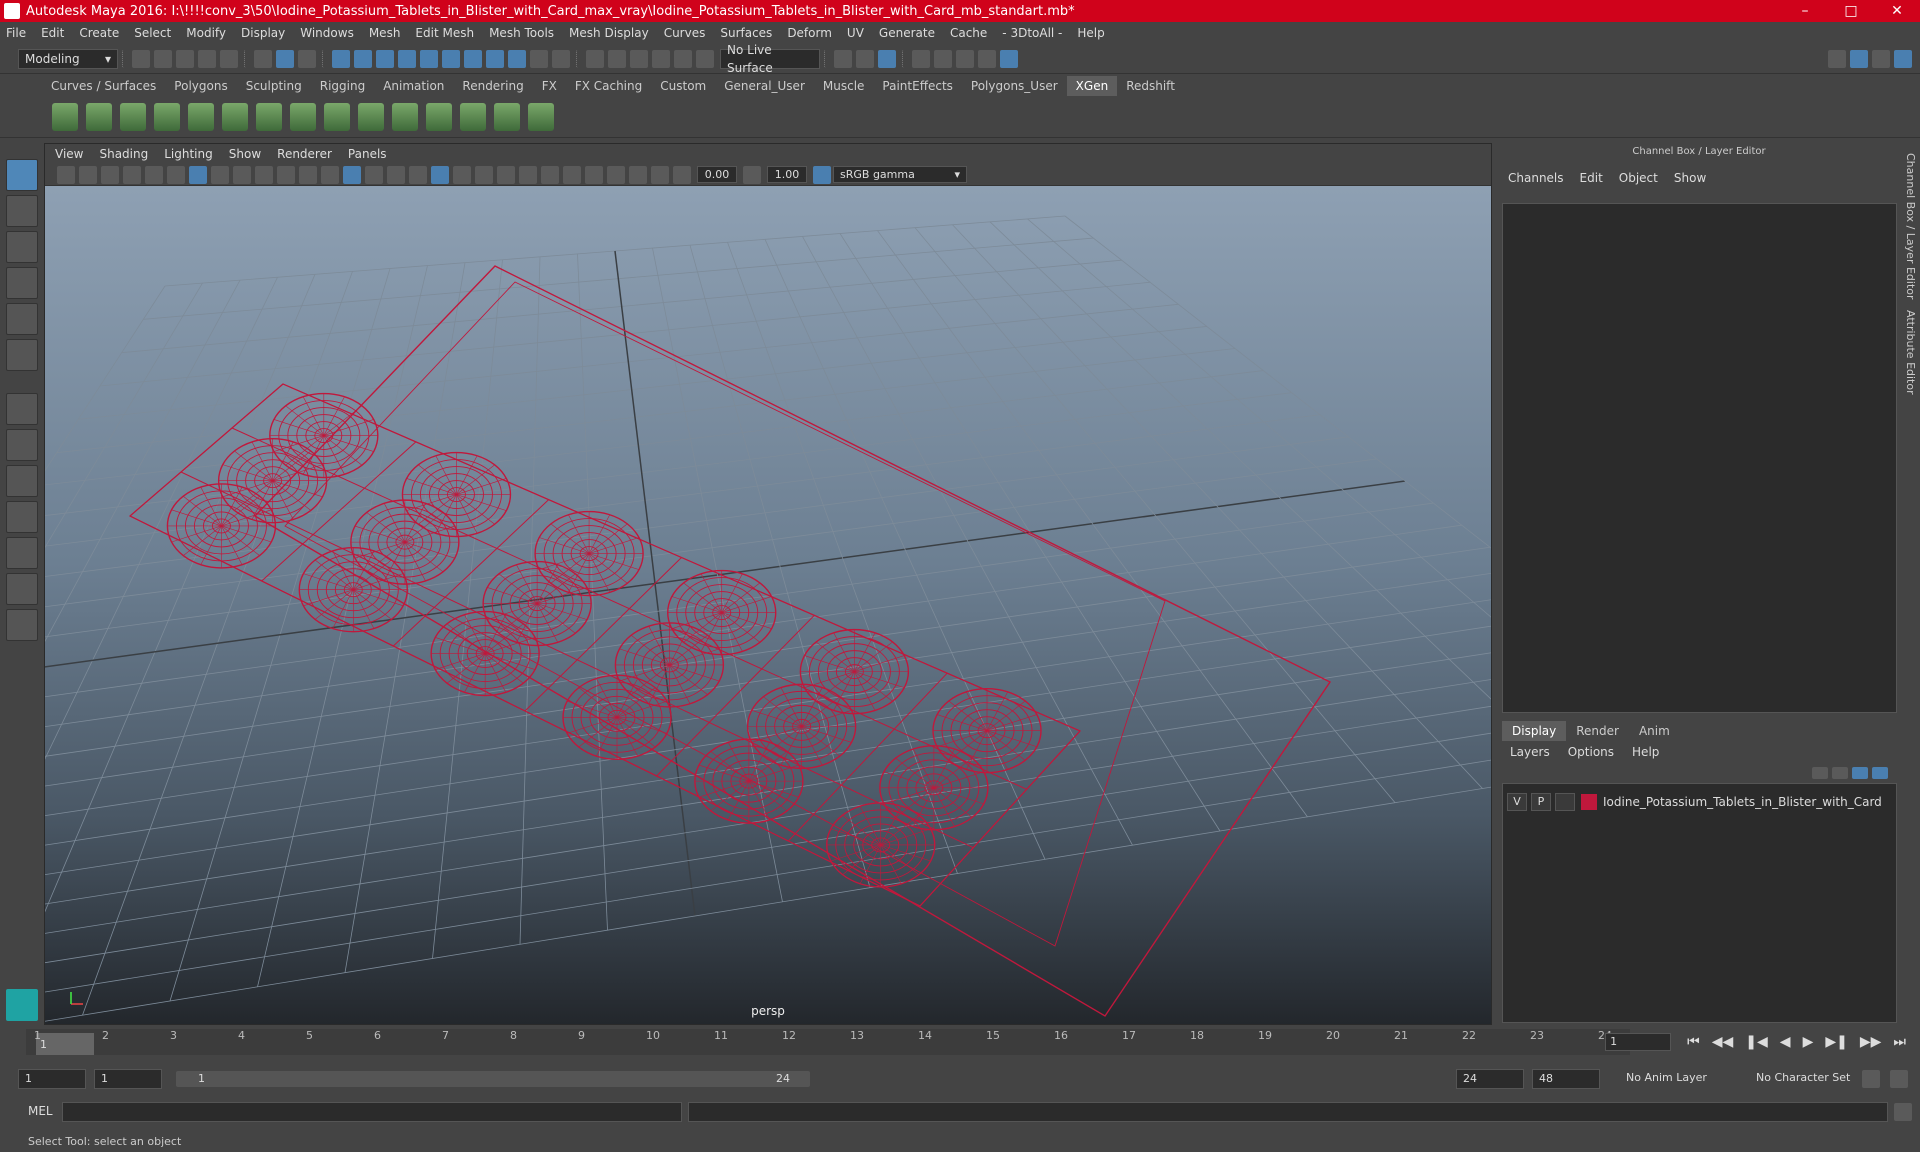  What do you see at coordinates (506, 174) in the screenshot?
I see `screen-space-ao-icon` at bounding box center [506, 174].